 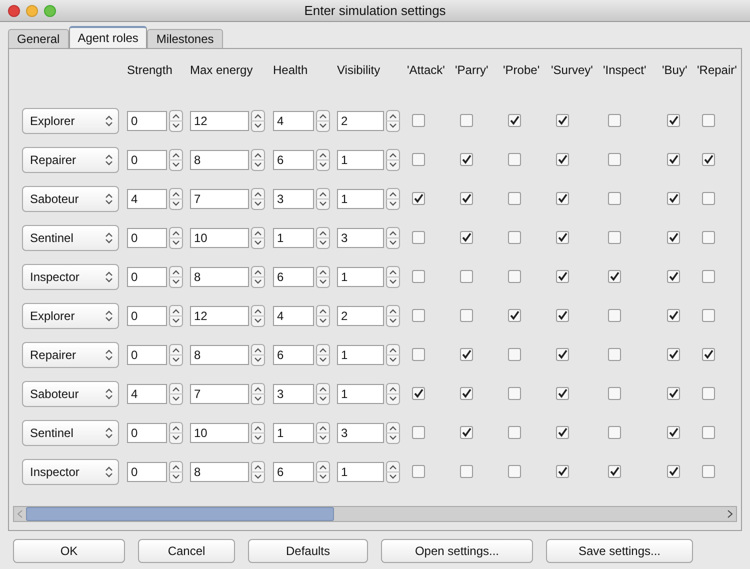 What do you see at coordinates (70, 433) in the screenshot?
I see `role-dropdown: Sentinel` at bounding box center [70, 433].